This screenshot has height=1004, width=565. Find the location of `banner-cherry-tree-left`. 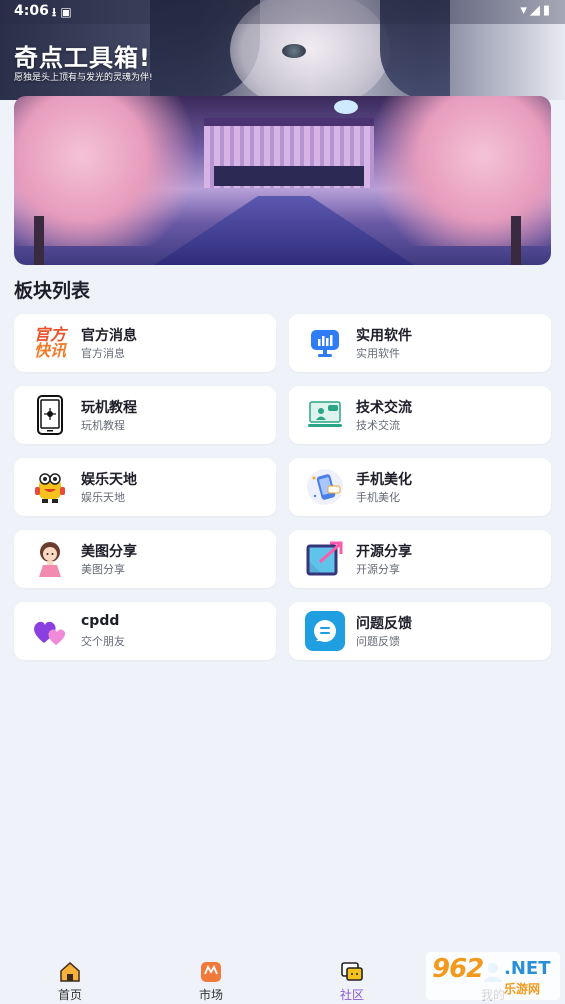

banner-cherry-tree-left is located at coordinates (114, 171).